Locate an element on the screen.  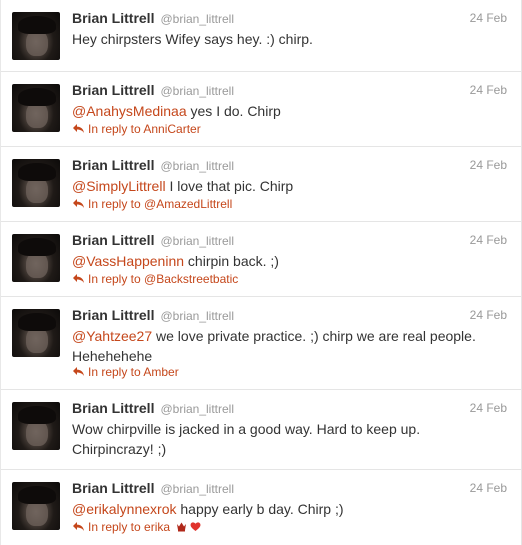
tweet-text: Hey chirpsters Wifey says hey. :) chirp. is located at coordinates (192, 39).